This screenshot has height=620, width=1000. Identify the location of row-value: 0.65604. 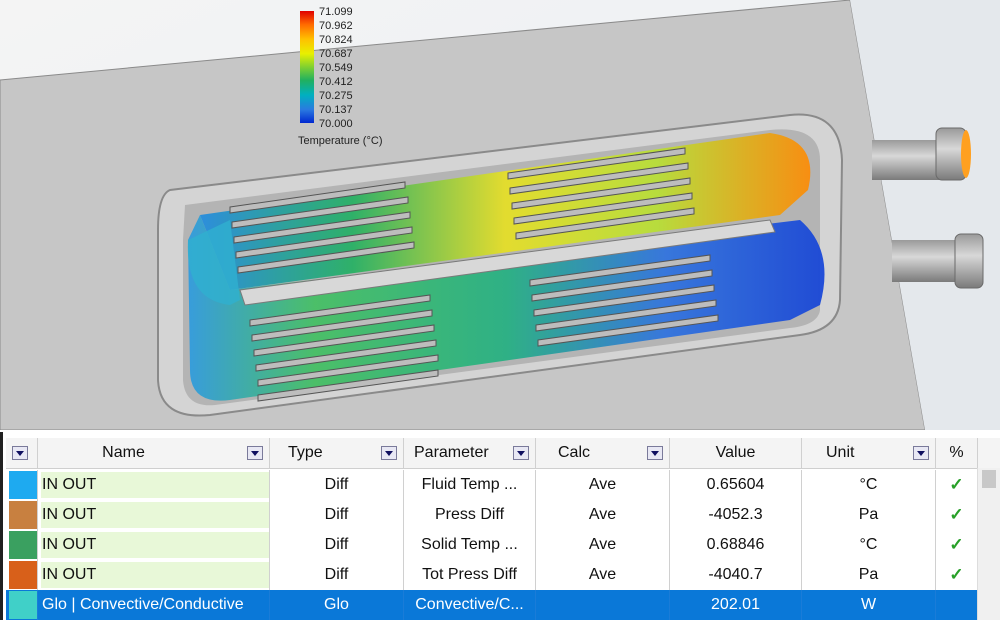
(735, 484).